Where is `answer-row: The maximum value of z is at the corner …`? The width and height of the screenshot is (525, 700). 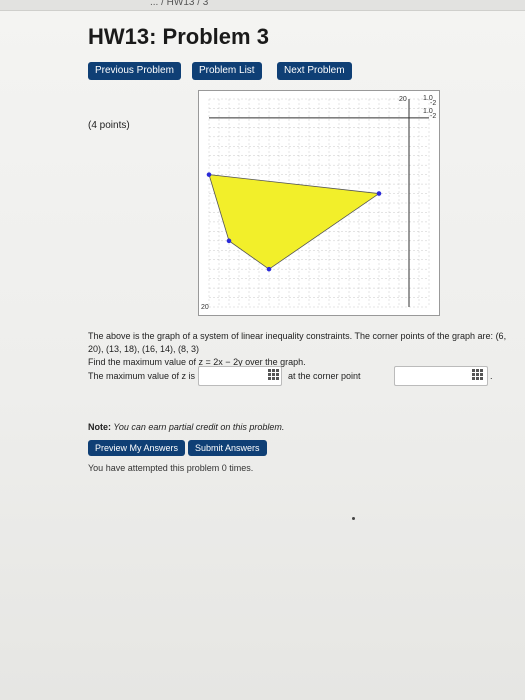
answer-row: The maximum value of z is at the corner … is located at coordinates (303, 376).